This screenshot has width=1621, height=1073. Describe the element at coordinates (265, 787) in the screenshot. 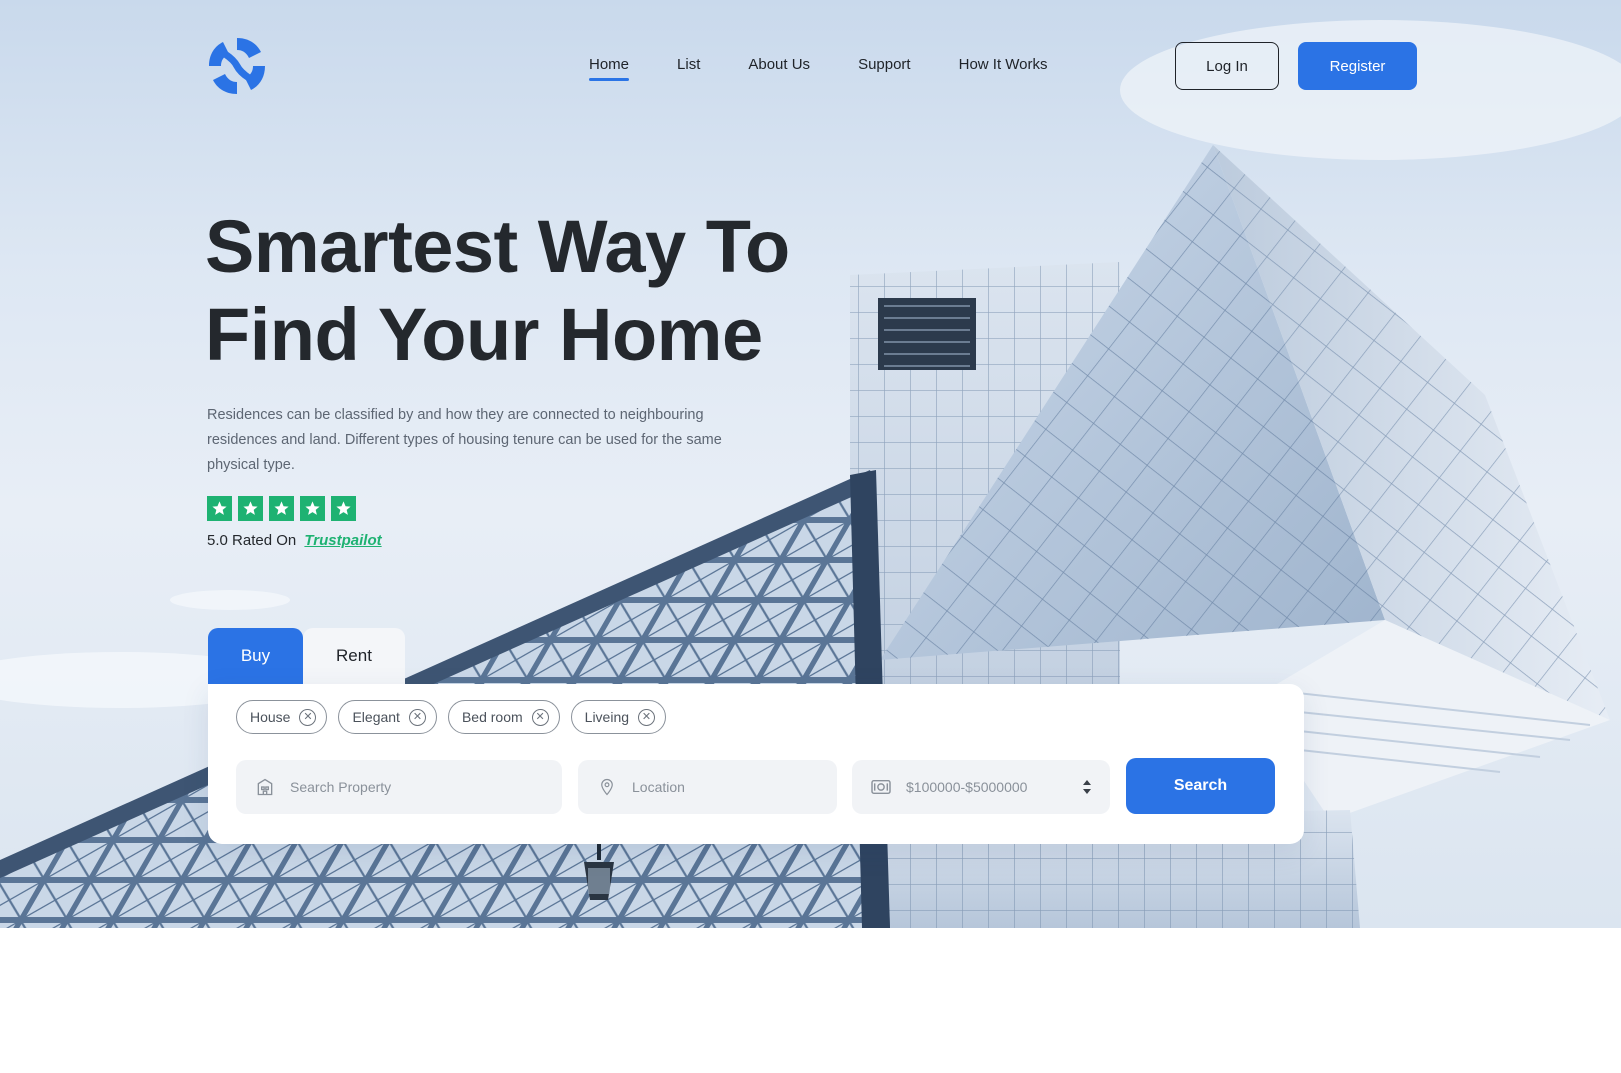

I see `house-icon` at that location.